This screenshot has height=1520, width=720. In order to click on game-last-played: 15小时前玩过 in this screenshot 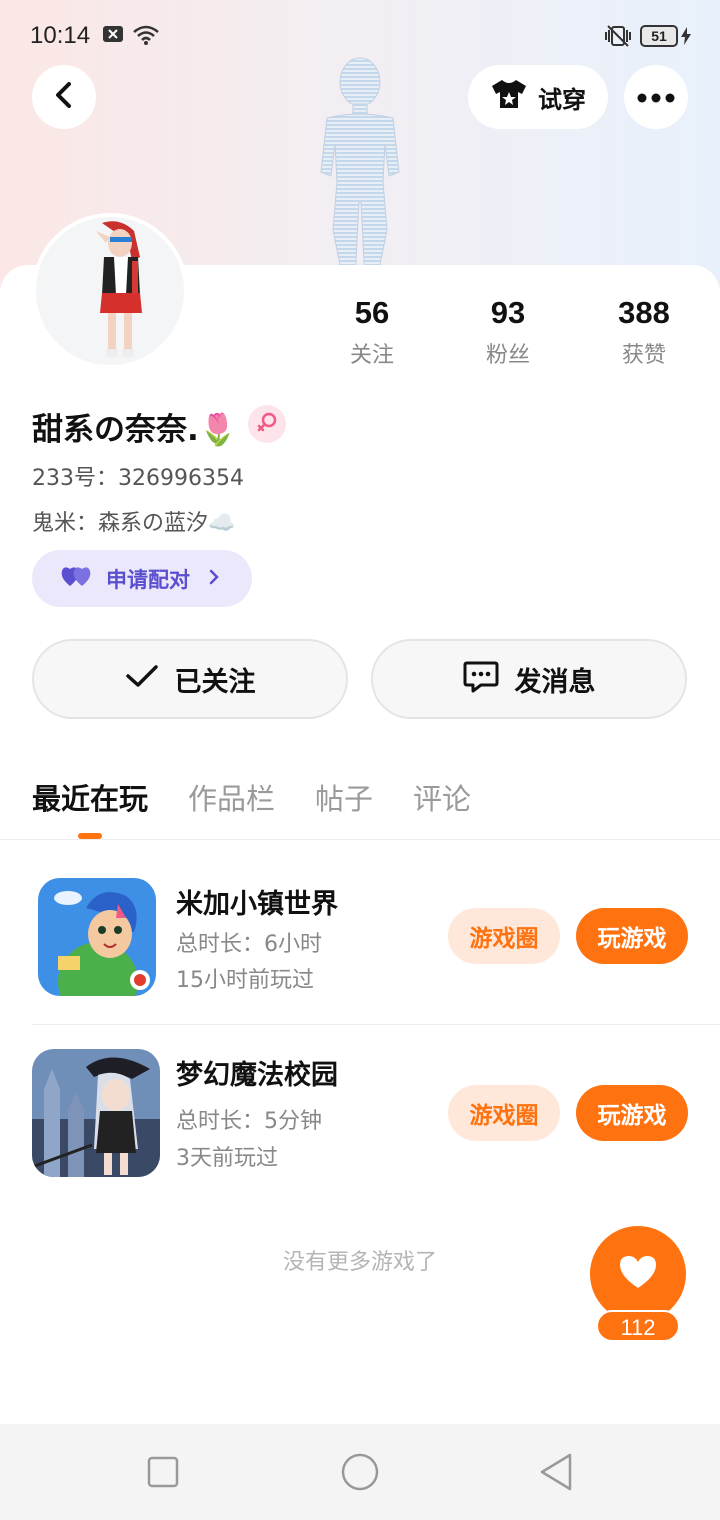, I will do `click(245, 980)`.